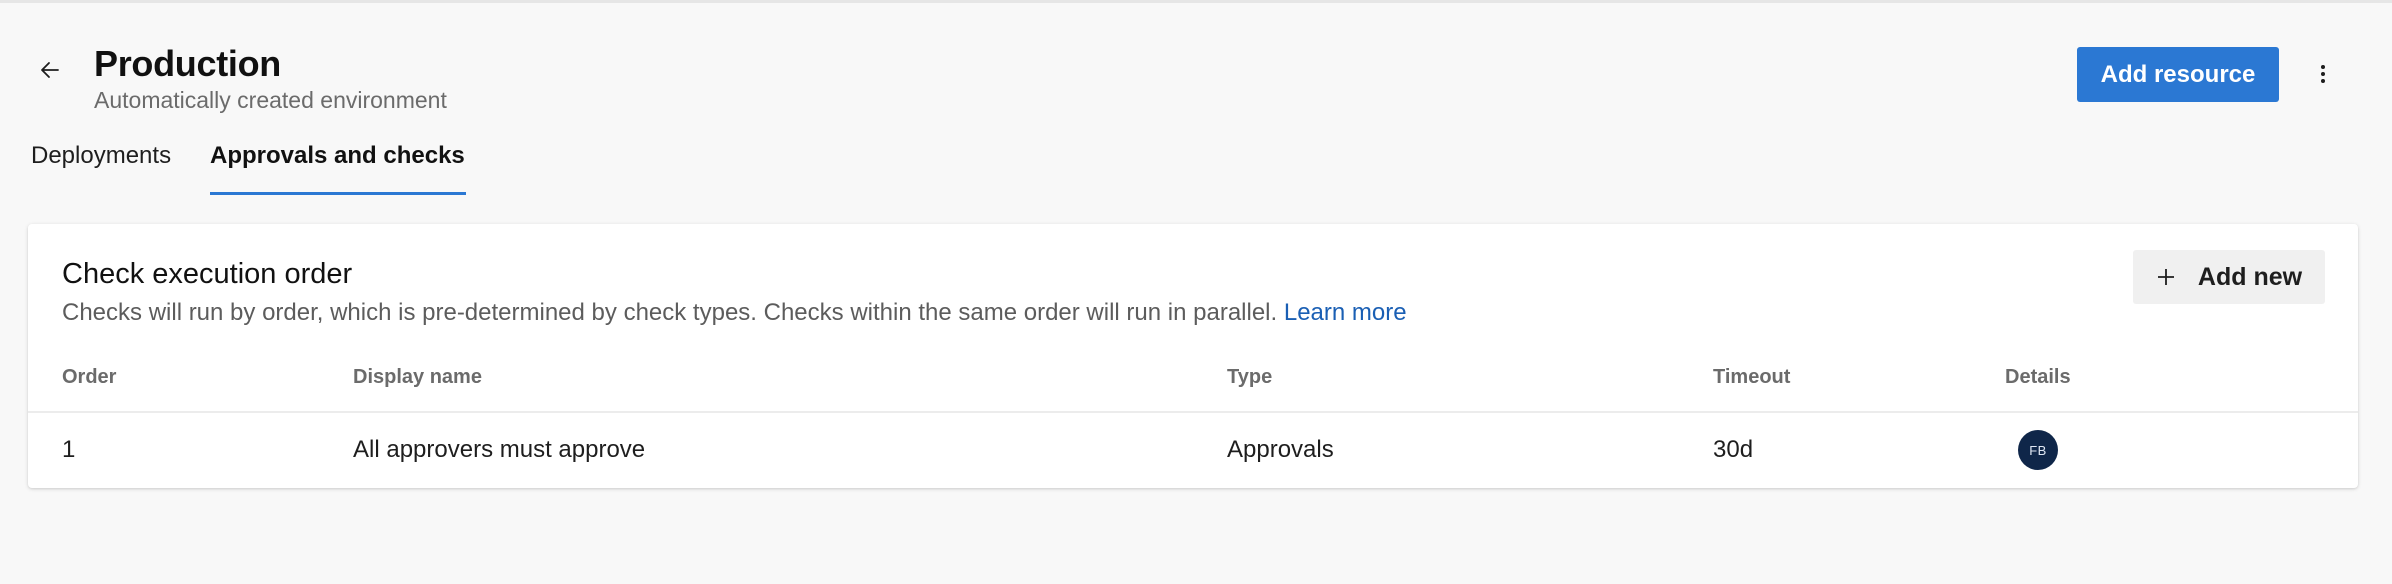 The height and width of the screenshot is (584, 2392). What do you see at coordinates (89, 377) in the screenshot?
I see `column-header-order: Order` at bounding box center [89, 377].